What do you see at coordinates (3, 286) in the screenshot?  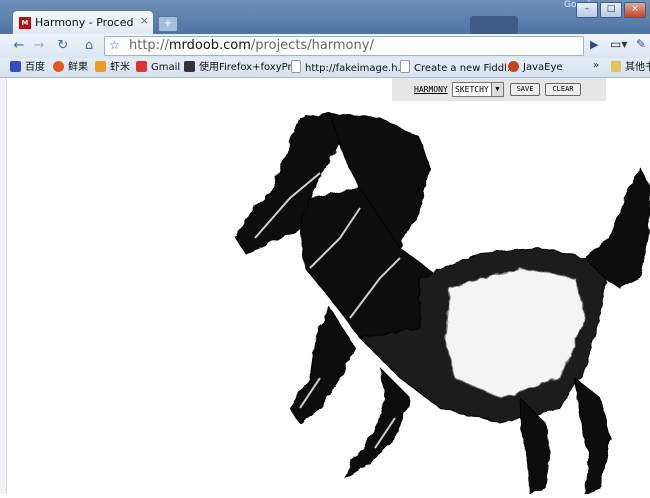 I see `page-left-edge` at bounding box center [3, 286].